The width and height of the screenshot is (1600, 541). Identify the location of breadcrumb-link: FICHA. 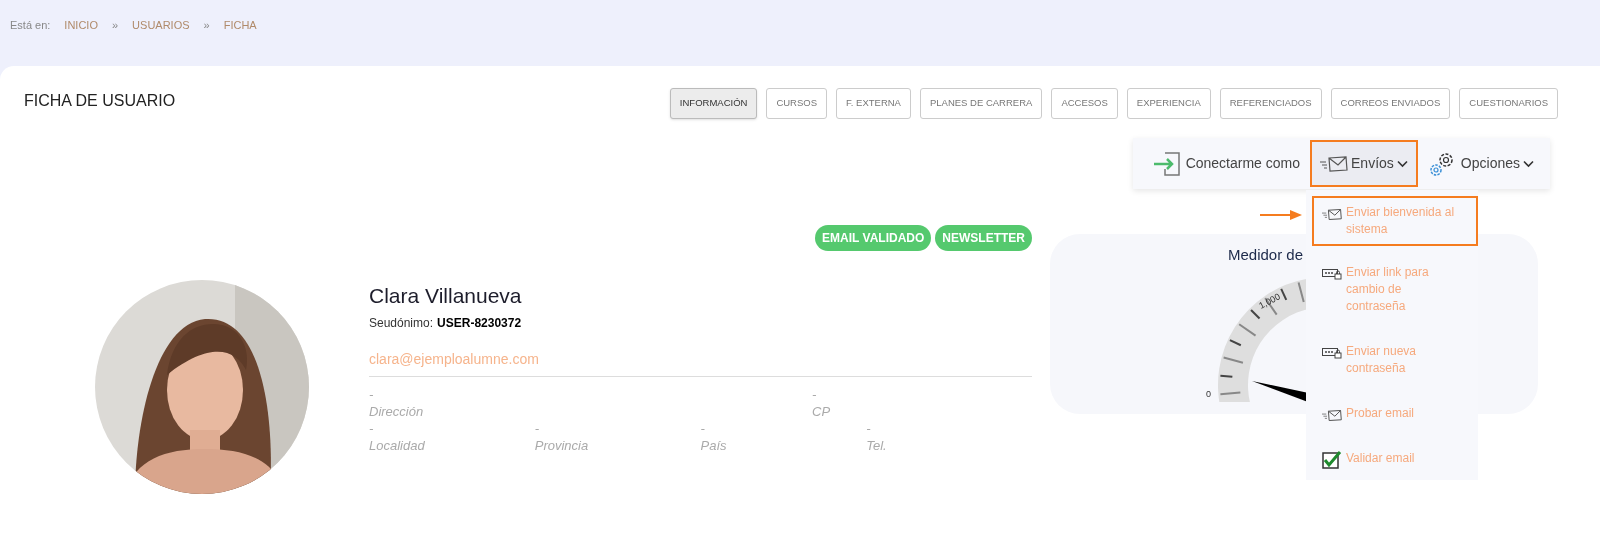
(240, 25).